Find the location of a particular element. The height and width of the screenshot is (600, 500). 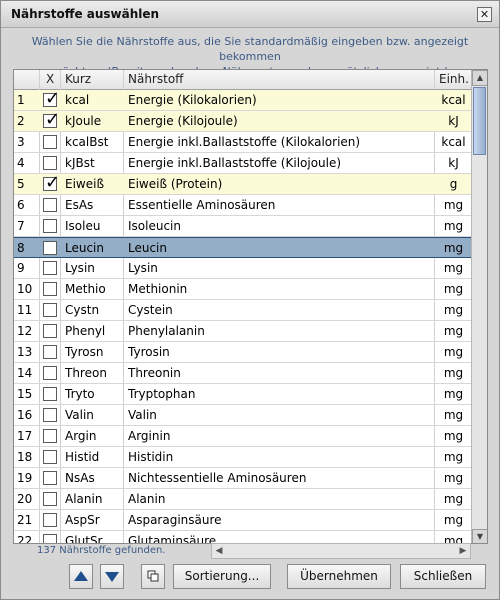

vertical-scrollbar: ▲ ▼ is located at coordinates (479, 306).